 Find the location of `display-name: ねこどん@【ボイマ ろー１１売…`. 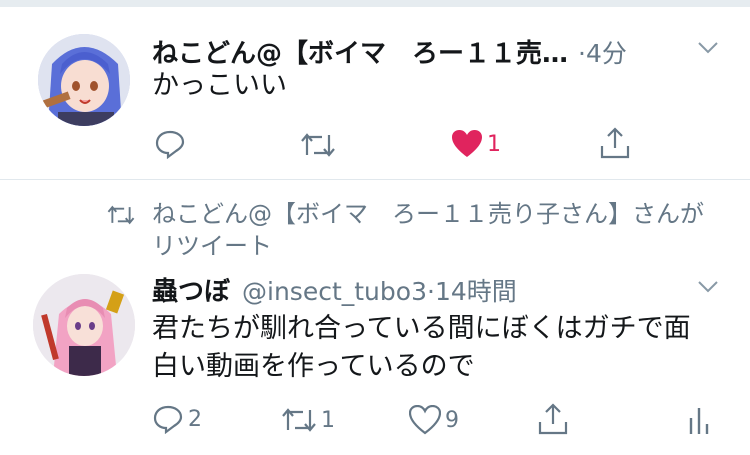

display-name: ねこどん@【ボイマ ろー１１売… is located at coordinates (360, 51).